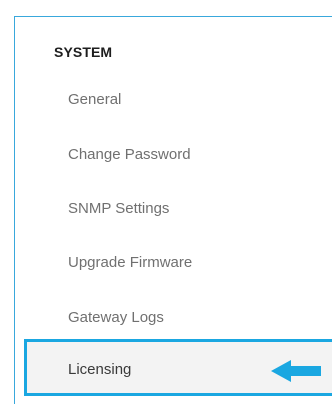  What do you see at coordinates (100, 369) in the screenshot?
I see `menu-item-licensing-label: Licensing` at bounding box center [100, 369].